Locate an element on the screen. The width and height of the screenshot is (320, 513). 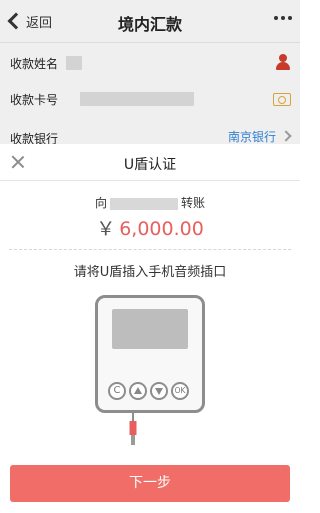
device-button-up is located at coordinates (138, 391).